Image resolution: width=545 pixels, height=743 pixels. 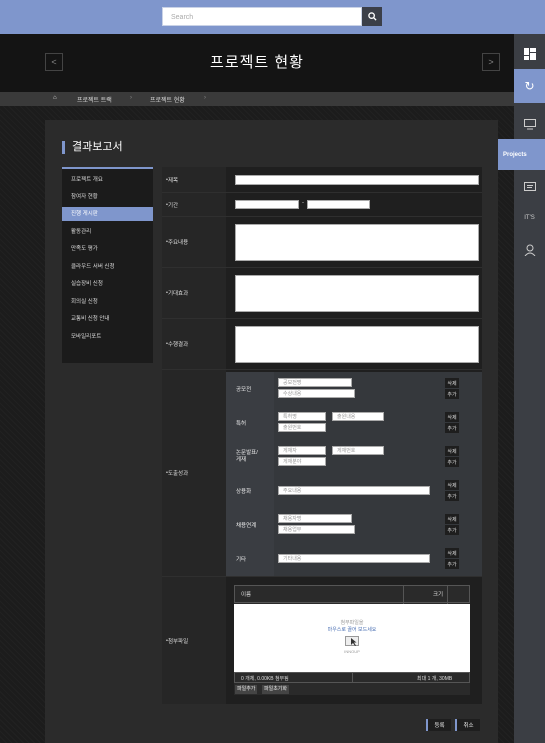 I want to click on patent-name-input: 특허명, so click(x=302, y=416).